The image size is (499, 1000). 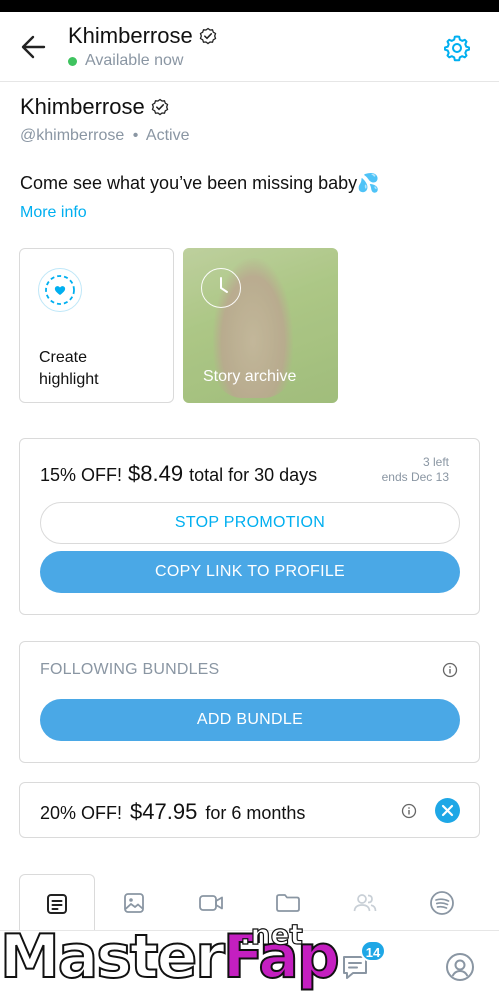 What do you see at coordinates (415, 477) in the screenshot?
I see `promotion-end-date: ends Dec 13` at bounding box center [415, 477].